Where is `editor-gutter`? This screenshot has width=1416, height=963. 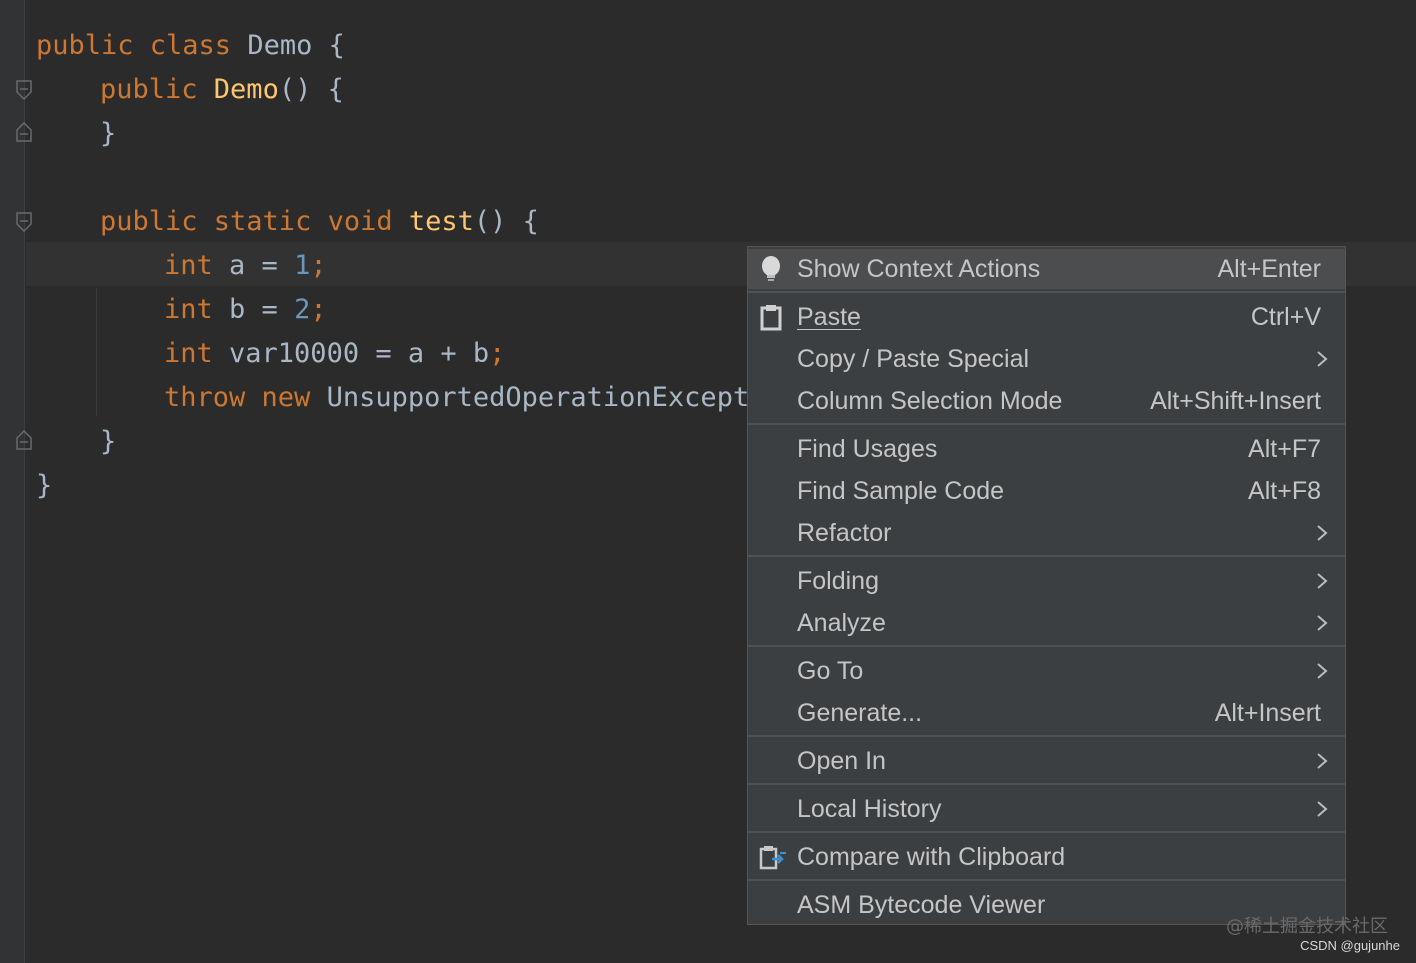 editor-gutter is located at coordinates (12, 481).